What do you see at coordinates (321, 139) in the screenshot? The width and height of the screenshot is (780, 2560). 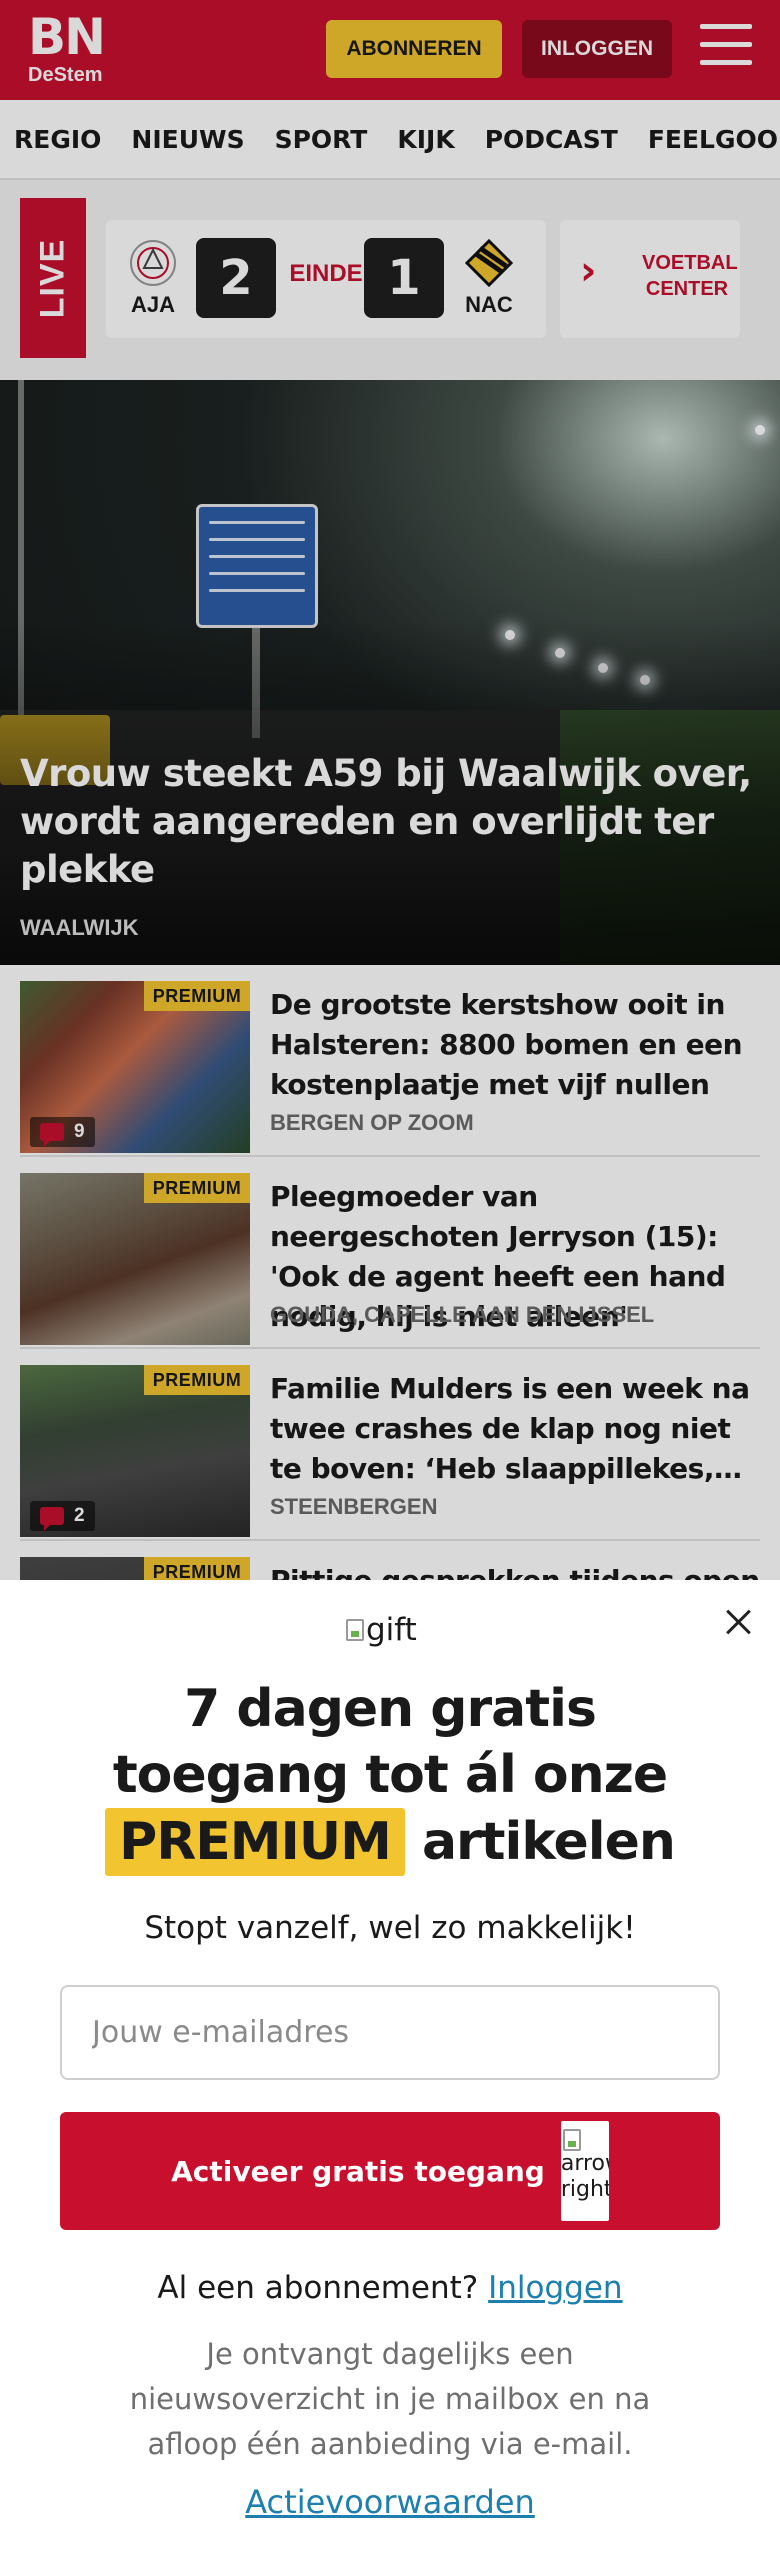 I see `nav-item-sport: SPORT` at bounding box center [321, 139].